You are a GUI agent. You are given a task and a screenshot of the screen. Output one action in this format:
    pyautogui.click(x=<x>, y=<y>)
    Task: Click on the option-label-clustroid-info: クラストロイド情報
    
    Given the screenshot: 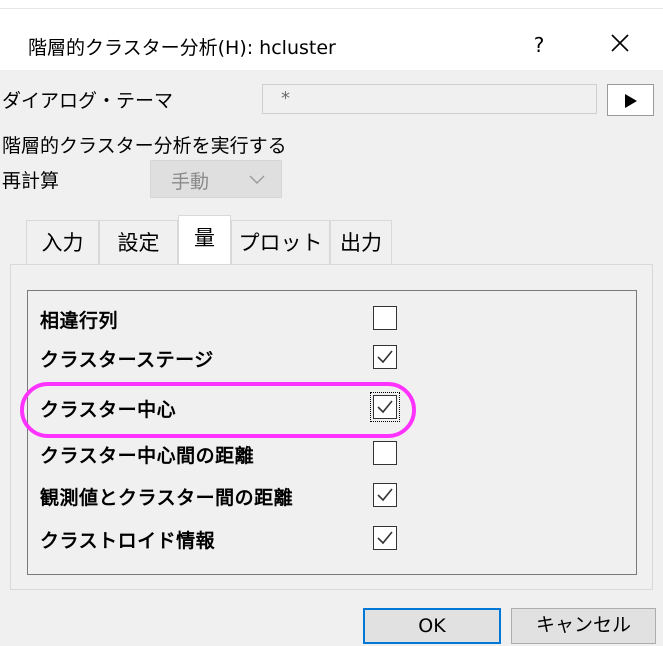 What is the action you would take?
    pyautogui.click(x=128, y=541)
    